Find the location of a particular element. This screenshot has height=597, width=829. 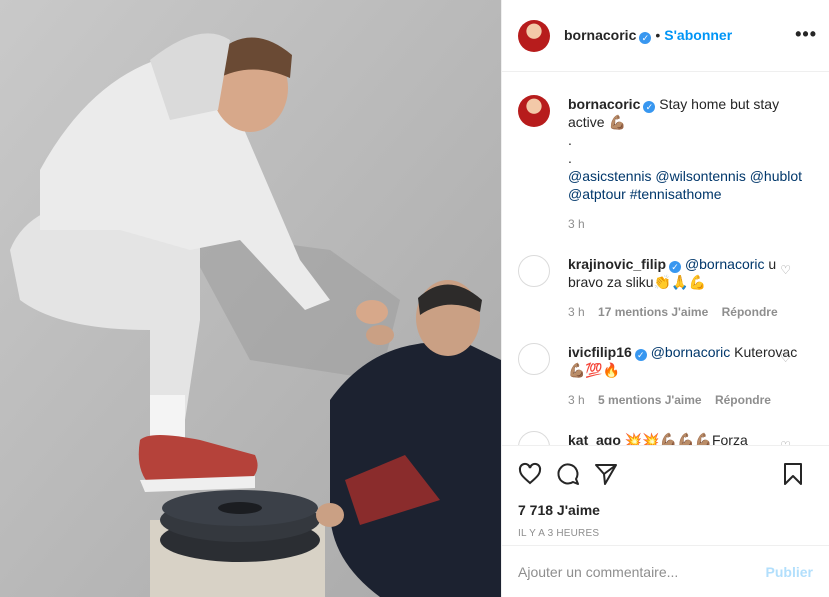

likes-count: 7 718 J'aime is located at coordinates (665, 510).